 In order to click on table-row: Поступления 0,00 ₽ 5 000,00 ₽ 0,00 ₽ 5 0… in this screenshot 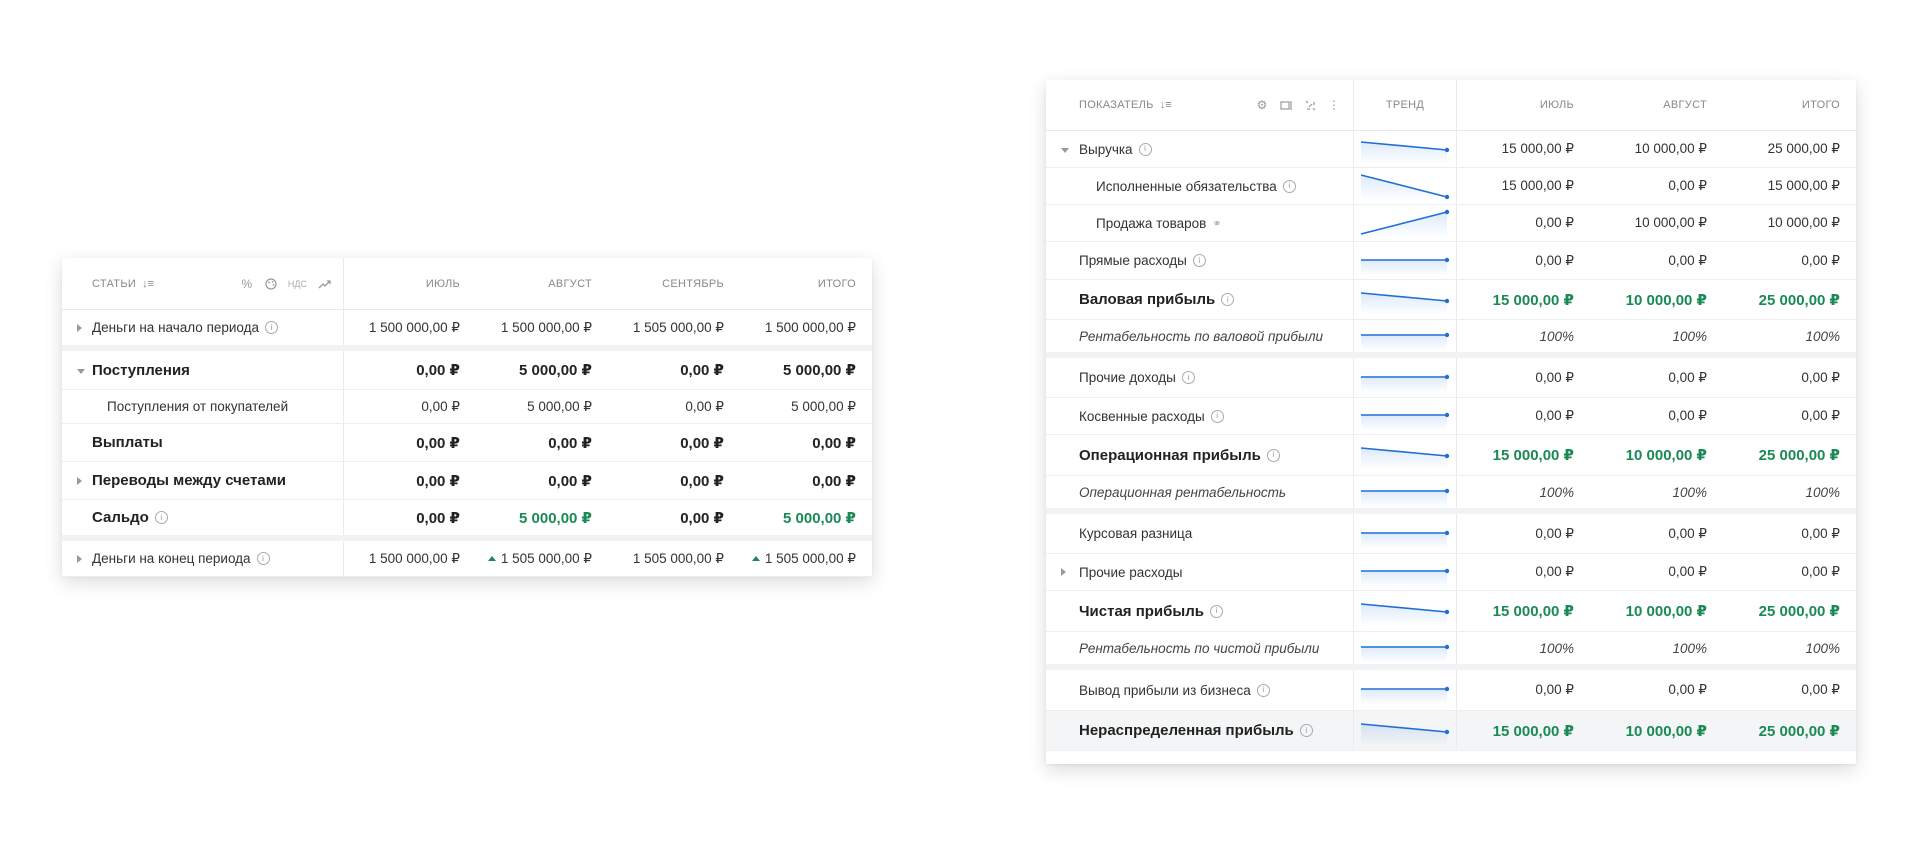, I will do `click(467, 370)`.